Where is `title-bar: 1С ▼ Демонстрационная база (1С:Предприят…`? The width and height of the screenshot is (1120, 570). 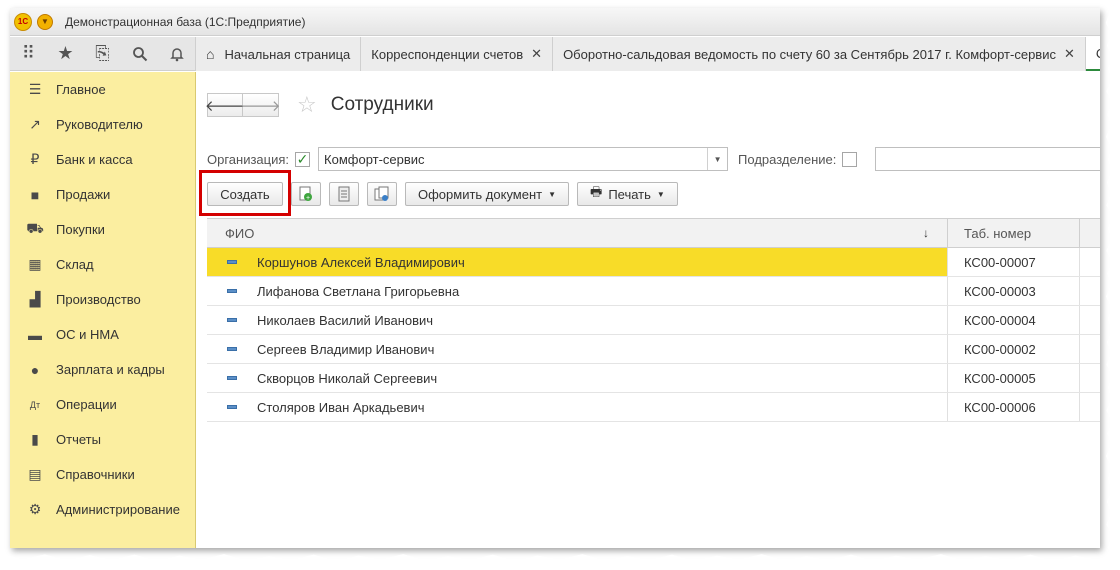 title-bar: 1С ▼ Демонстрационная база (1С:Предприят… is located at coordinates (555, 22).